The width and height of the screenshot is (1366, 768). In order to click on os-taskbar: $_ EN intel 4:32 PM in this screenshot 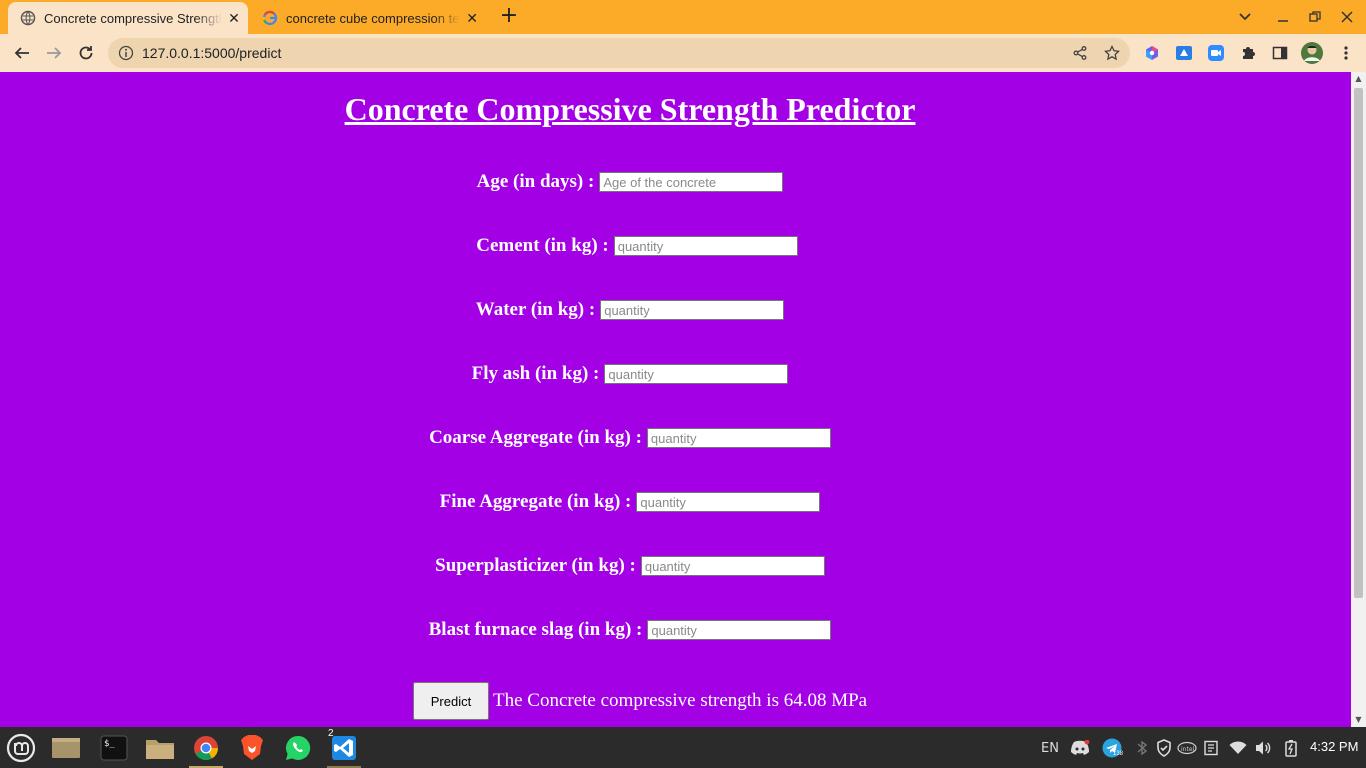, I will do `click(683, 747)`.